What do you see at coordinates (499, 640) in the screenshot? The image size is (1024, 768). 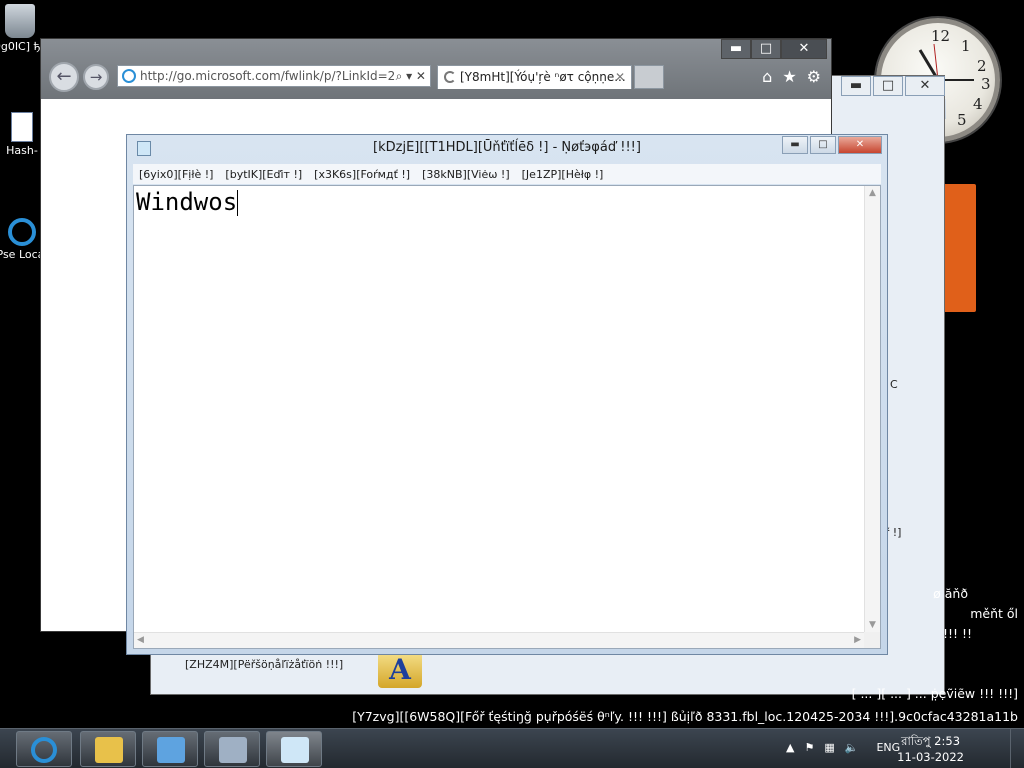 I see `horizontal-scrollbar: ◀ ▶` at bounding box center [499, 640].